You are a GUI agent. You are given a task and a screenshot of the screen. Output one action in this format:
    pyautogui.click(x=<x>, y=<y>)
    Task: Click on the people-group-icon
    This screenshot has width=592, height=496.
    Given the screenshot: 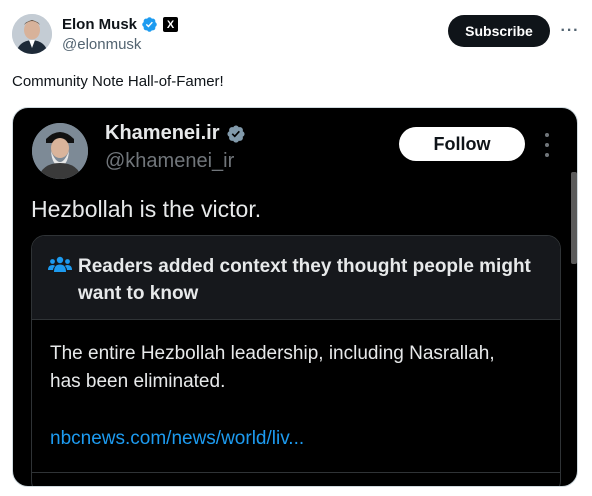 What is the action you would take?
    pyautogui.click(x=60, y=264)
    